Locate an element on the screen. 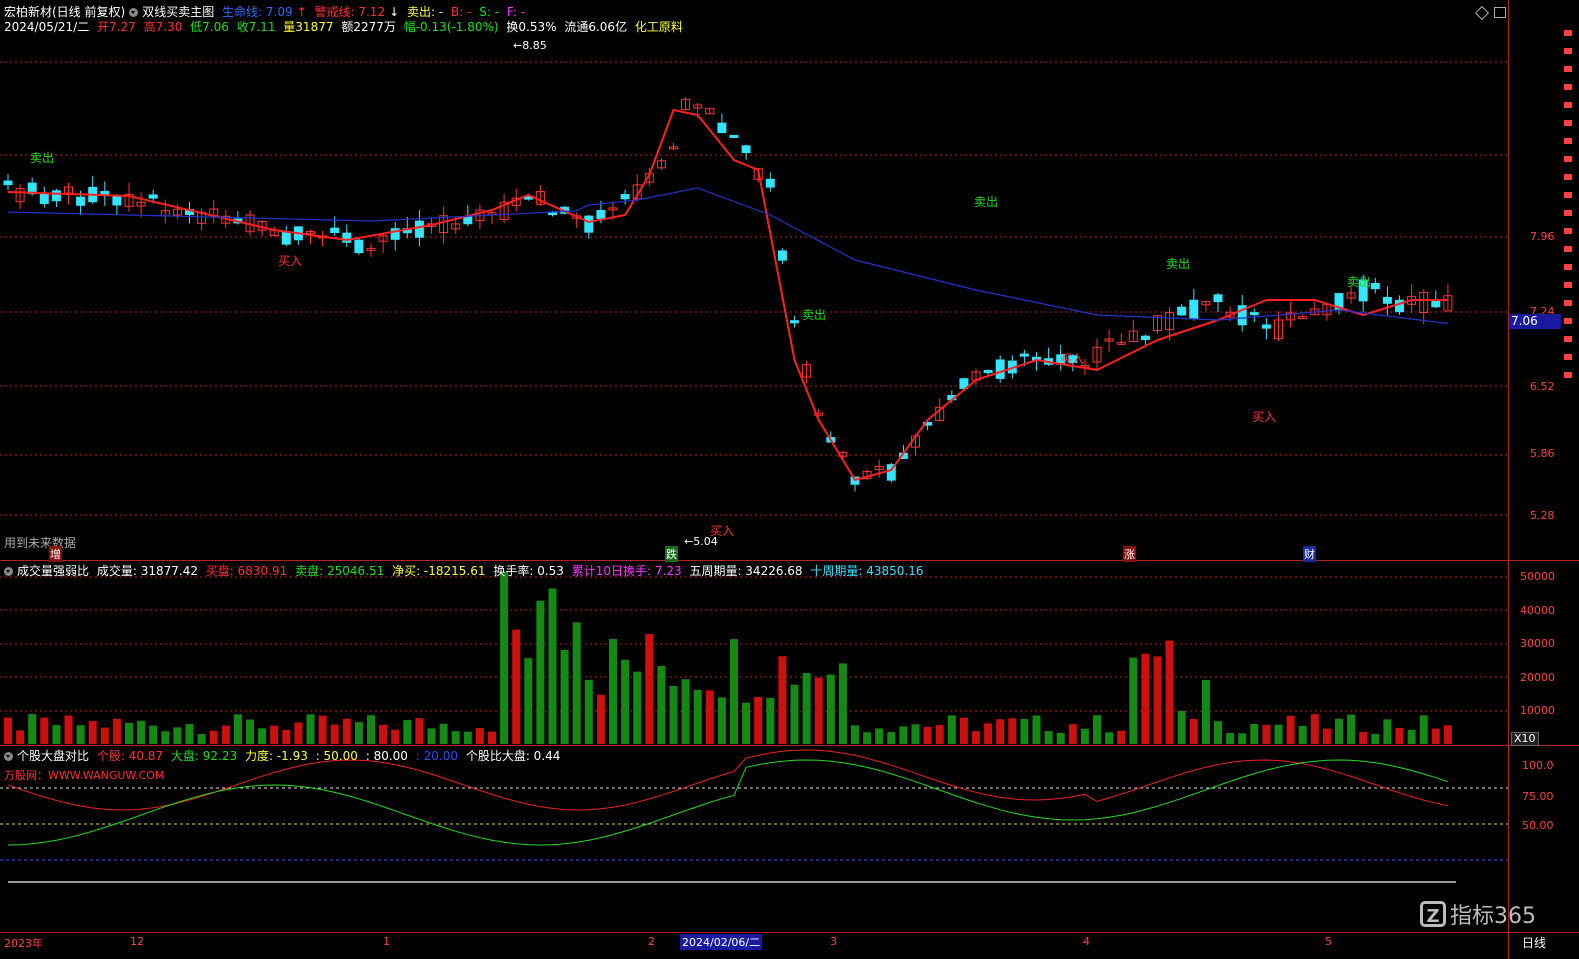  time-label: 12 is located at coordinates (137, 941).